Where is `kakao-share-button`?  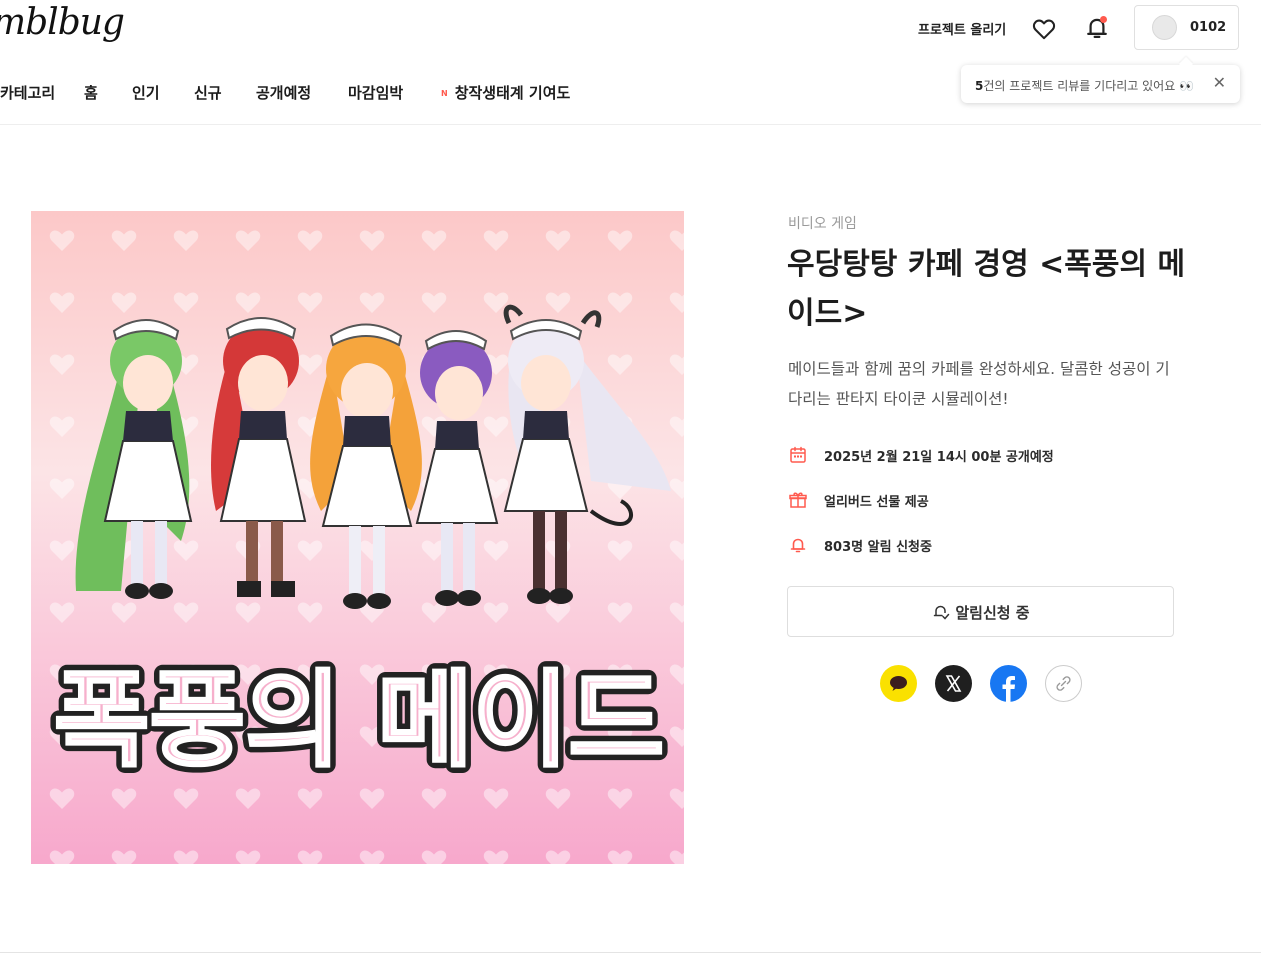
kakao-share-button is located at coordinates (898, 683).